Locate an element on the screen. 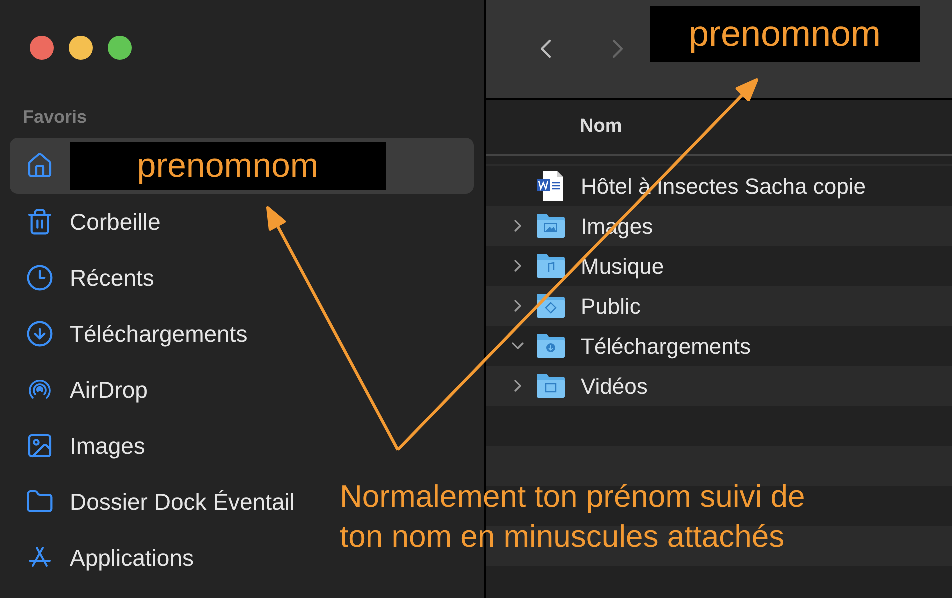 This screenshot has width=952, height=598. trash-icon is located at coordinates (40, 222).